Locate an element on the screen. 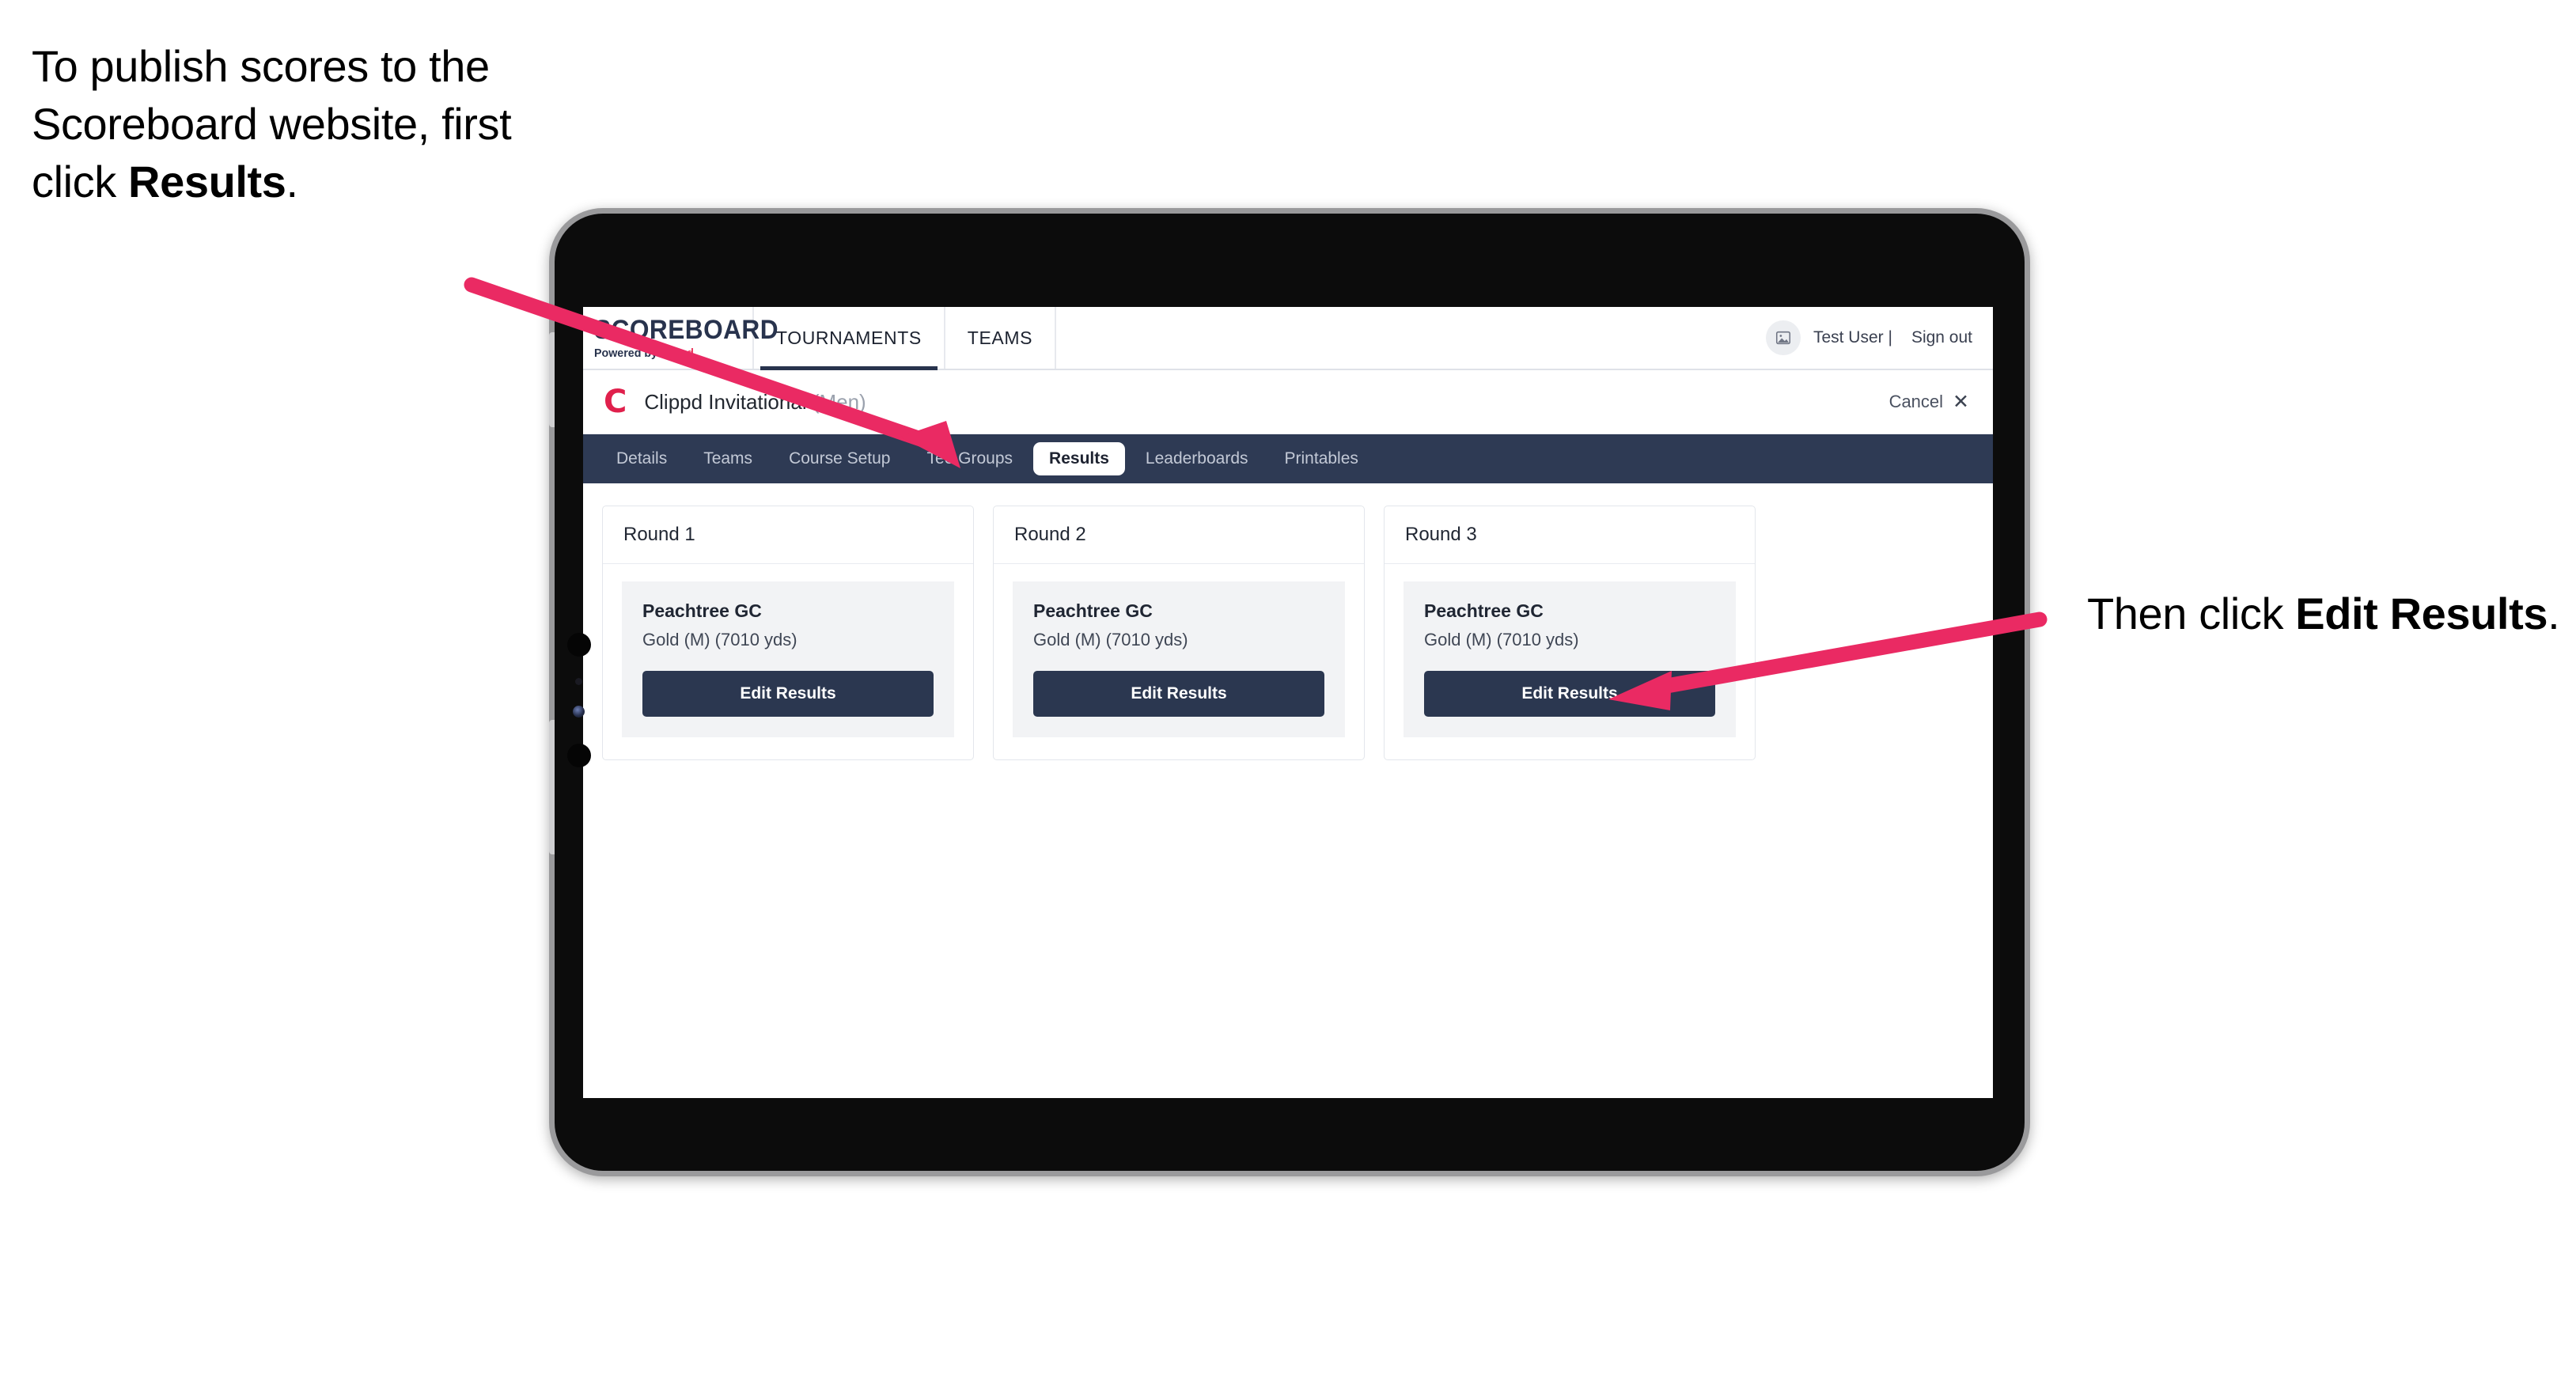 The height and width of the screenshot is (1386, 2576). tab-course-setup-label: Course Setup is located at coordinates (840, 459).